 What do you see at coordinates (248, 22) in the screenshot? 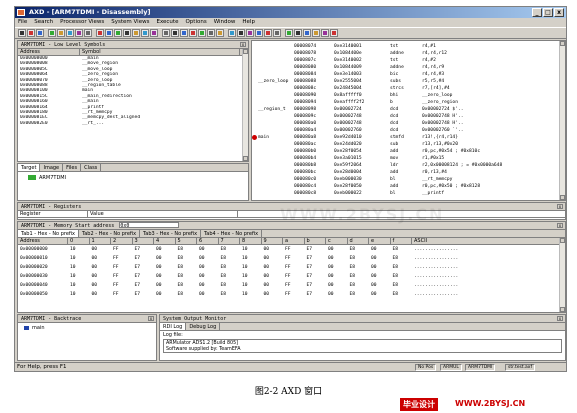
I see `menu-item: Help` at bounding box center [248, 22].